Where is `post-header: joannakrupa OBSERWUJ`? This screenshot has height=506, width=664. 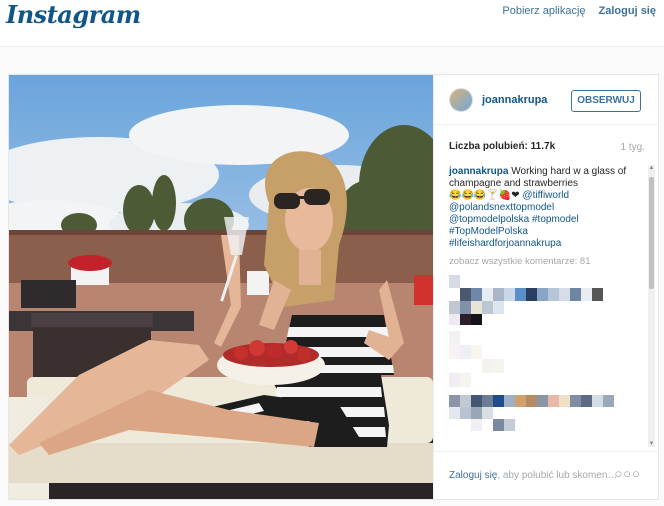
post-header: joannakrupa OBSERWUJ is located at coordinates (546, 100).